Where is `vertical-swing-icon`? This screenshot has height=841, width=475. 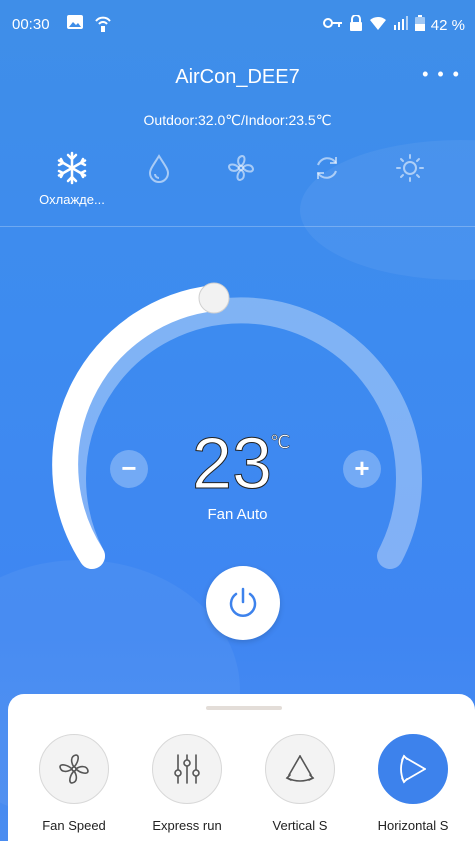
vertical-swing-icon is located at coordinates (300, 768).